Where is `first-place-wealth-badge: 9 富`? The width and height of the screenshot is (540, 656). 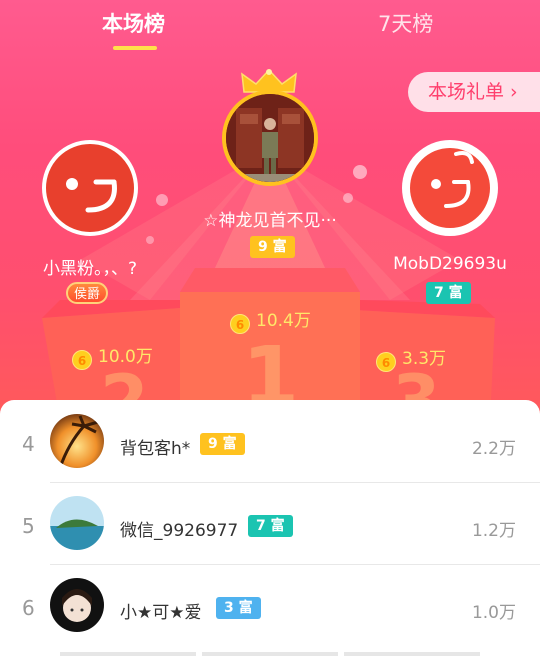
first-place-wealth-badge: 9 富 is located at coordinates (272, 247).